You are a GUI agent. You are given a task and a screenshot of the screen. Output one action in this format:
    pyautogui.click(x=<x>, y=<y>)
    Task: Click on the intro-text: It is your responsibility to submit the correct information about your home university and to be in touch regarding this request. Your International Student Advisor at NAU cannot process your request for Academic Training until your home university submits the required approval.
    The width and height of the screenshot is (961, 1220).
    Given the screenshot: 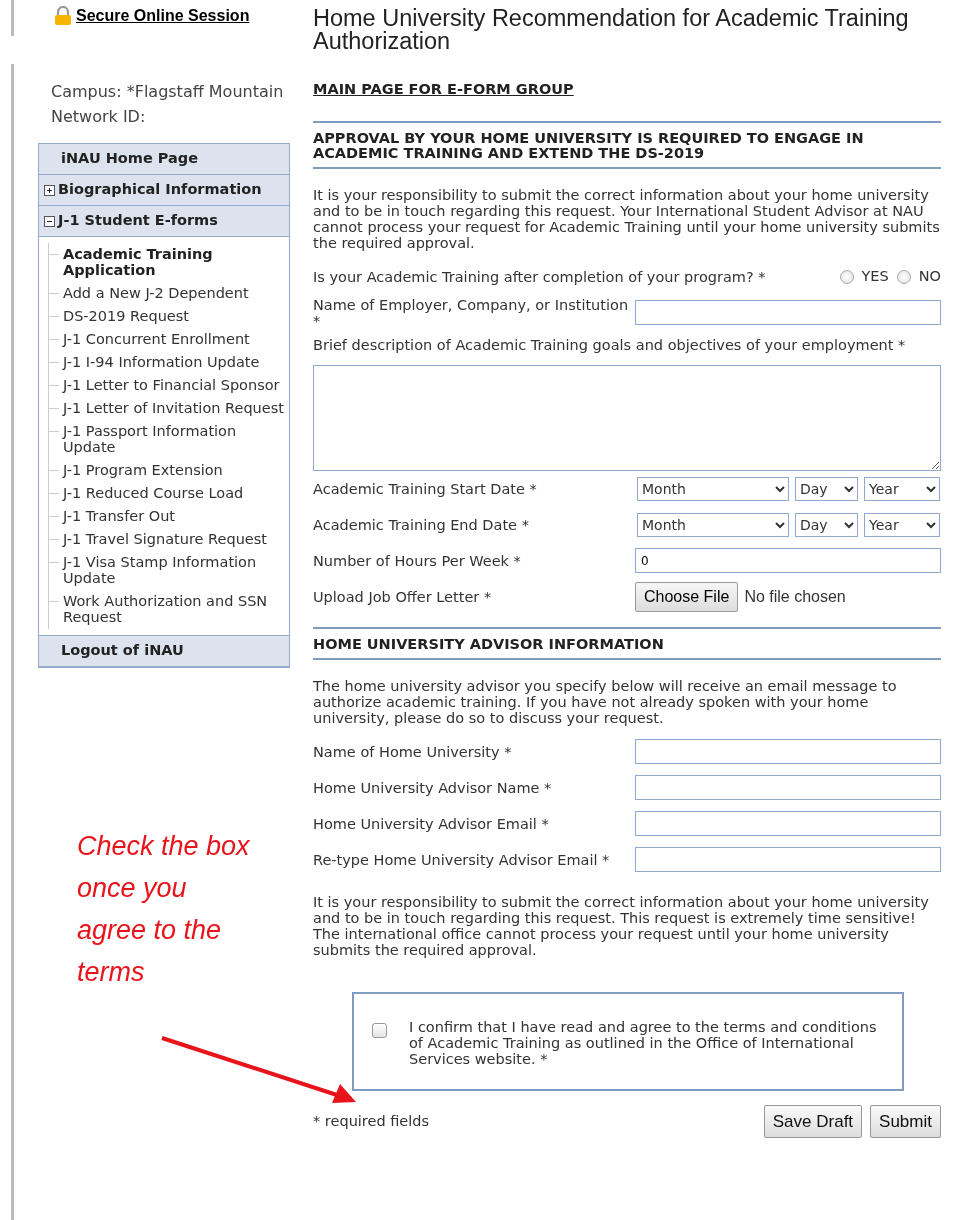 What is the action you would take?
    pyautogui.click(x=627, y=218)
    